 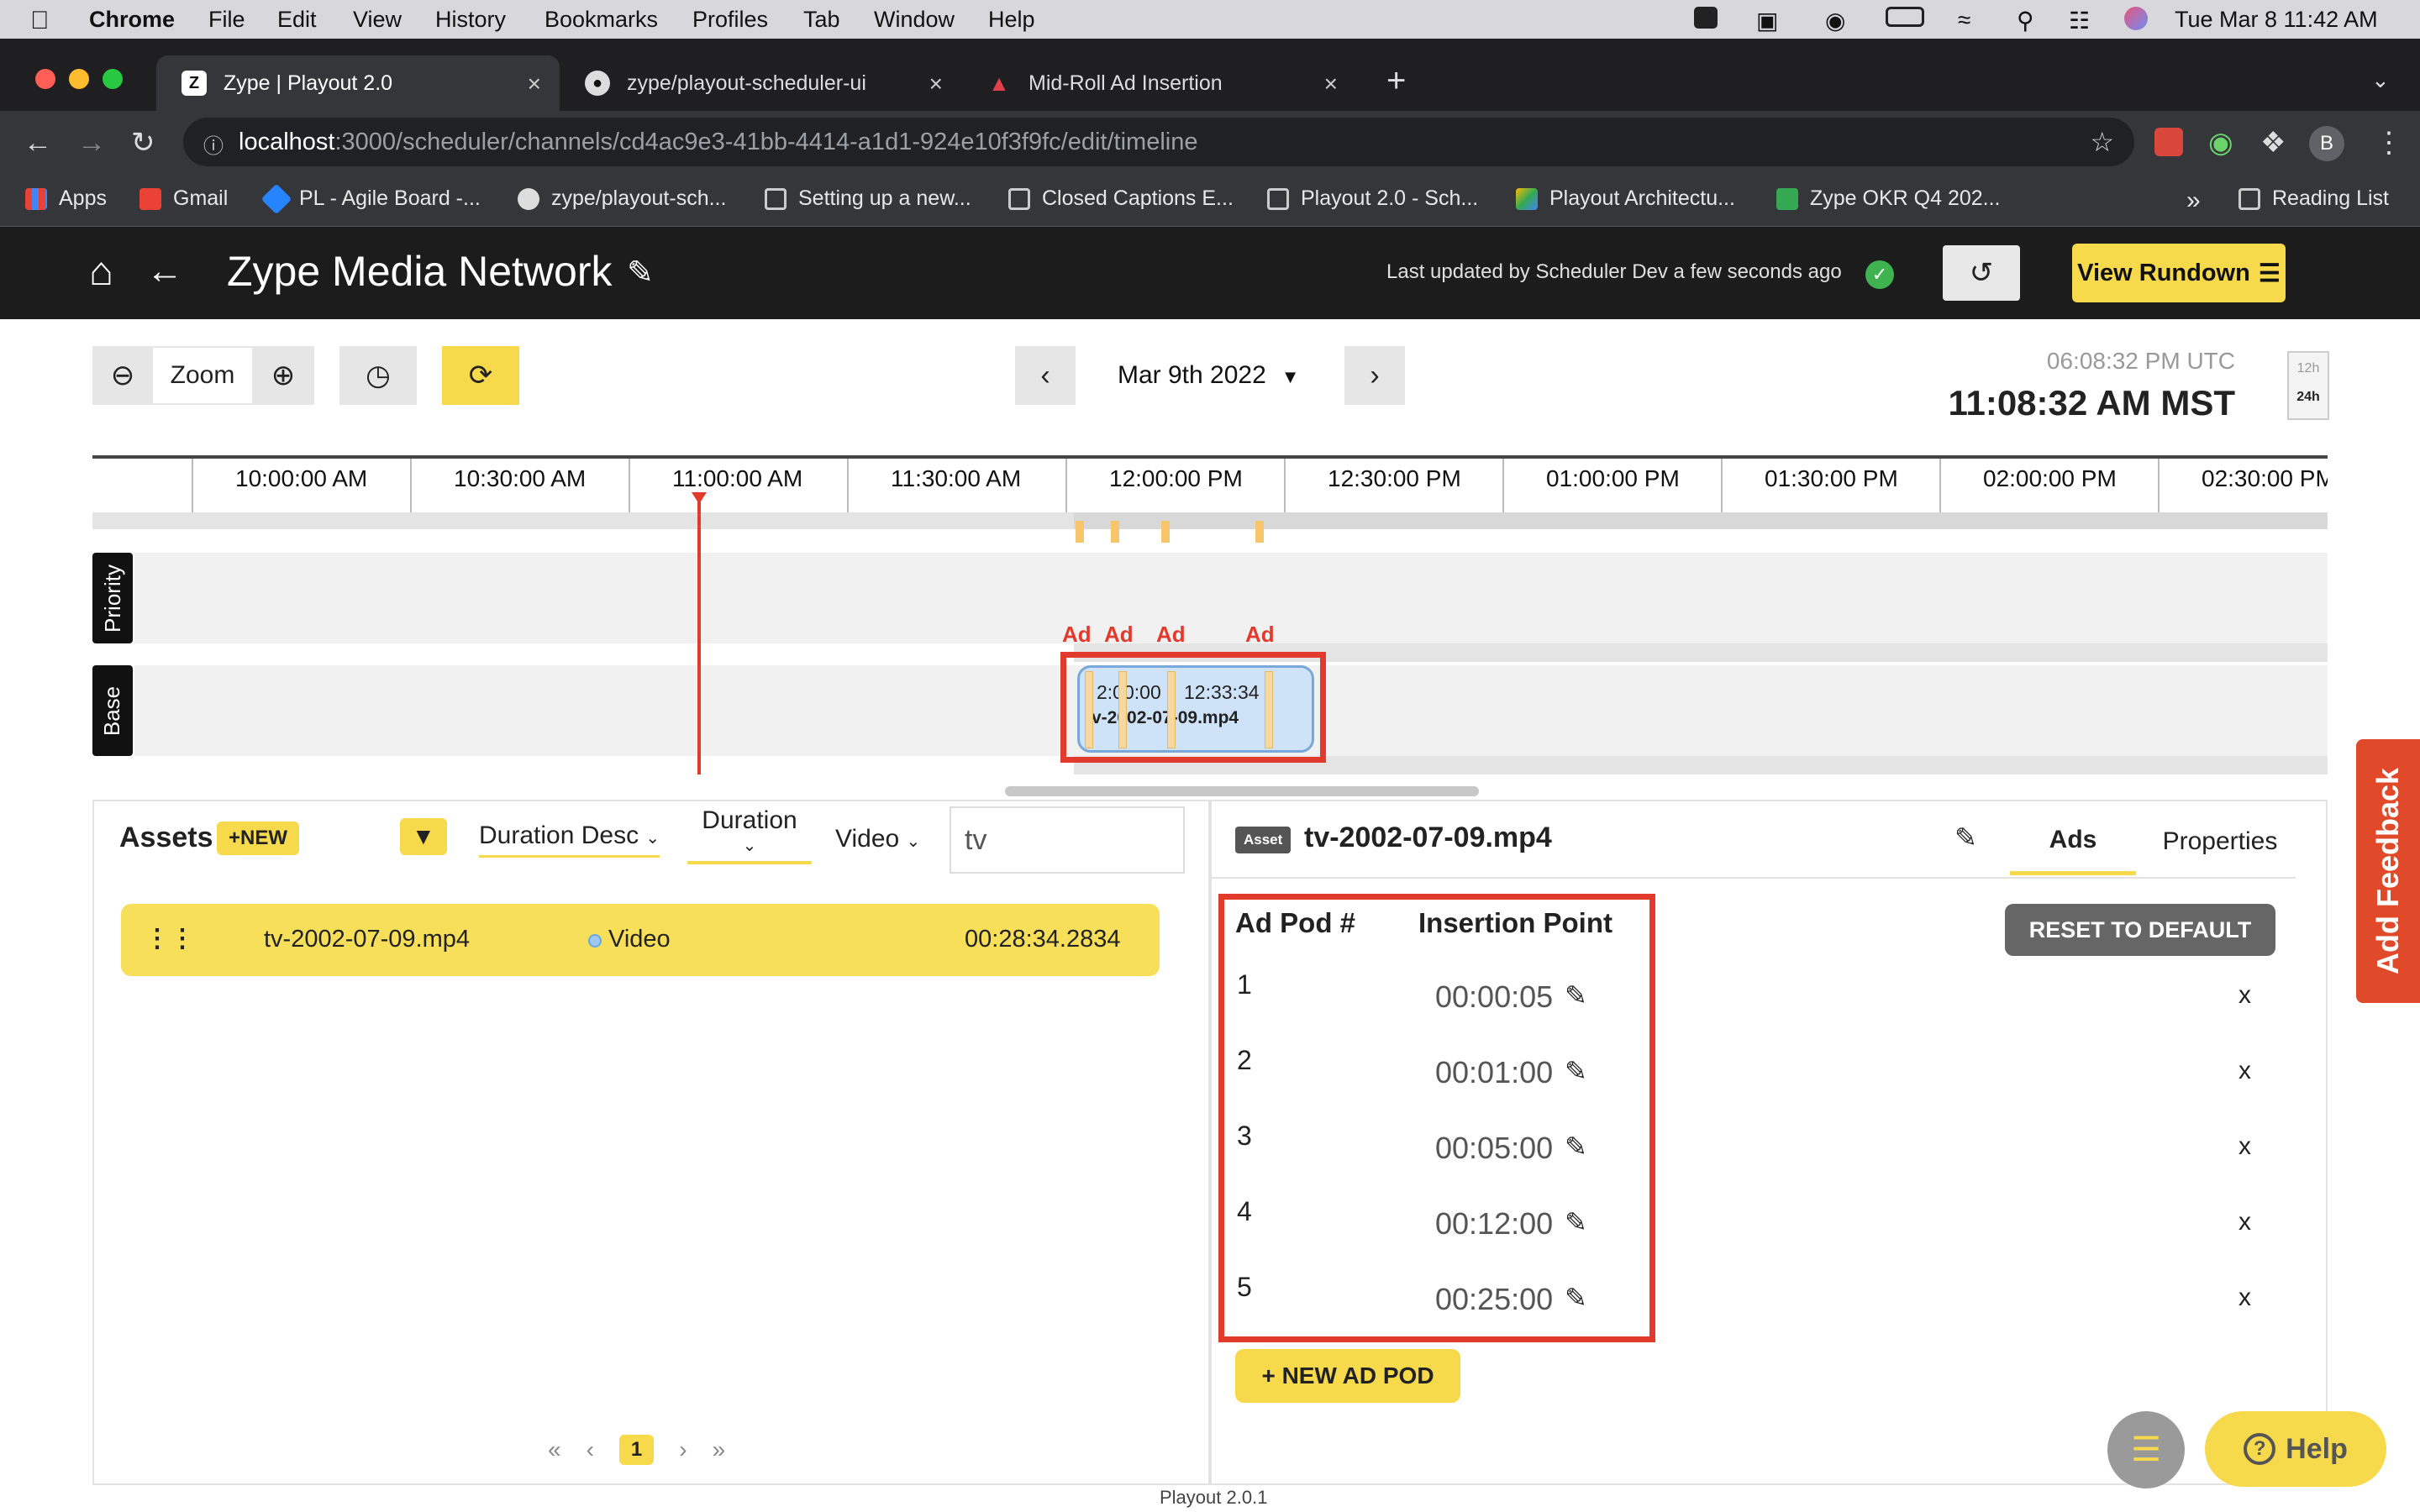 I want to click on previous-day-button: ‹, so click(x=1045, y=375).